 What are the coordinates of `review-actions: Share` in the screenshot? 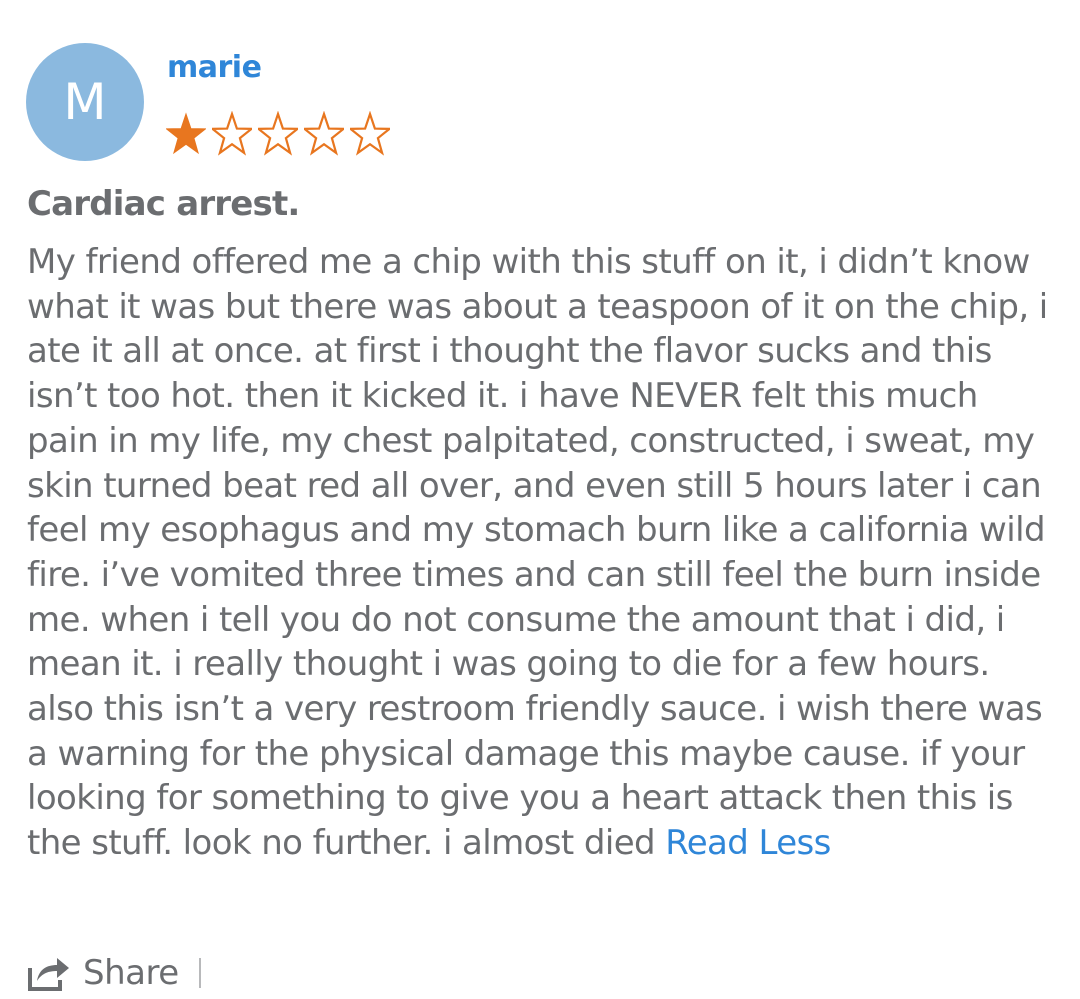 It's located at (114, 973).